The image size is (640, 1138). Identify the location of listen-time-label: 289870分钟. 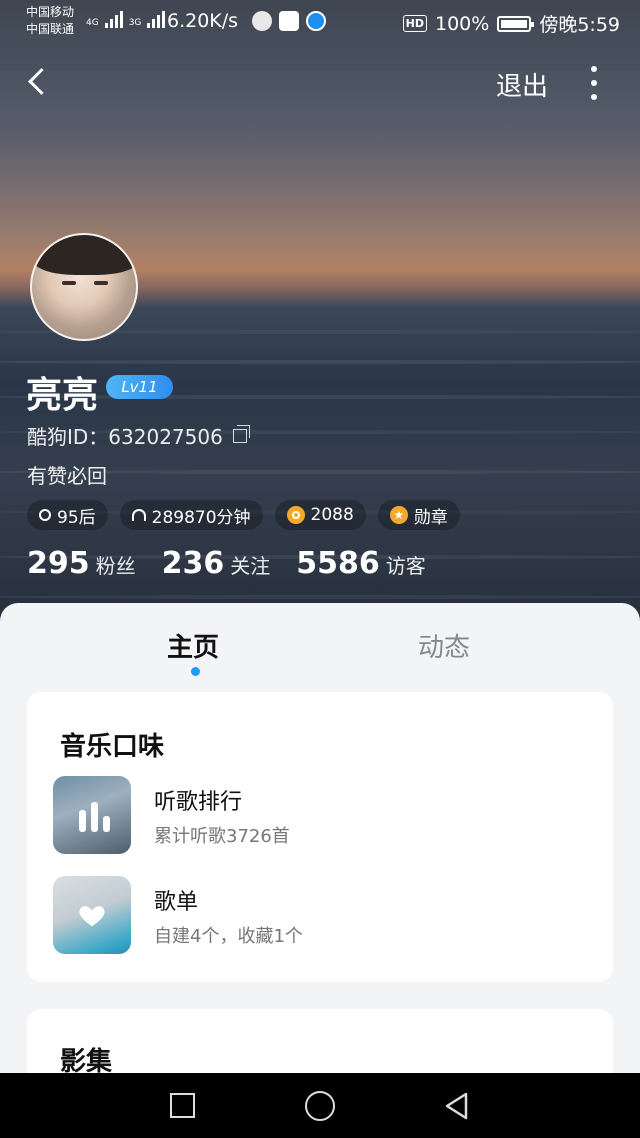
(201, 517).